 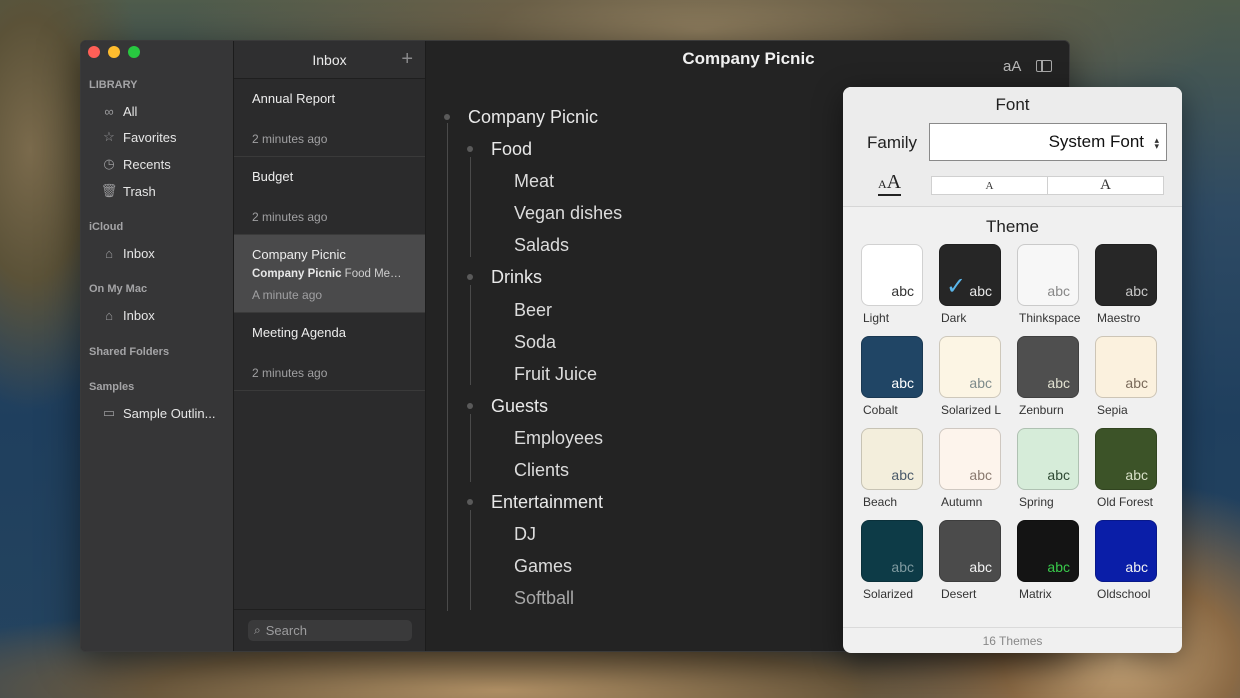 I want to click on outline-row: Employees, so click(x=558, y=438).